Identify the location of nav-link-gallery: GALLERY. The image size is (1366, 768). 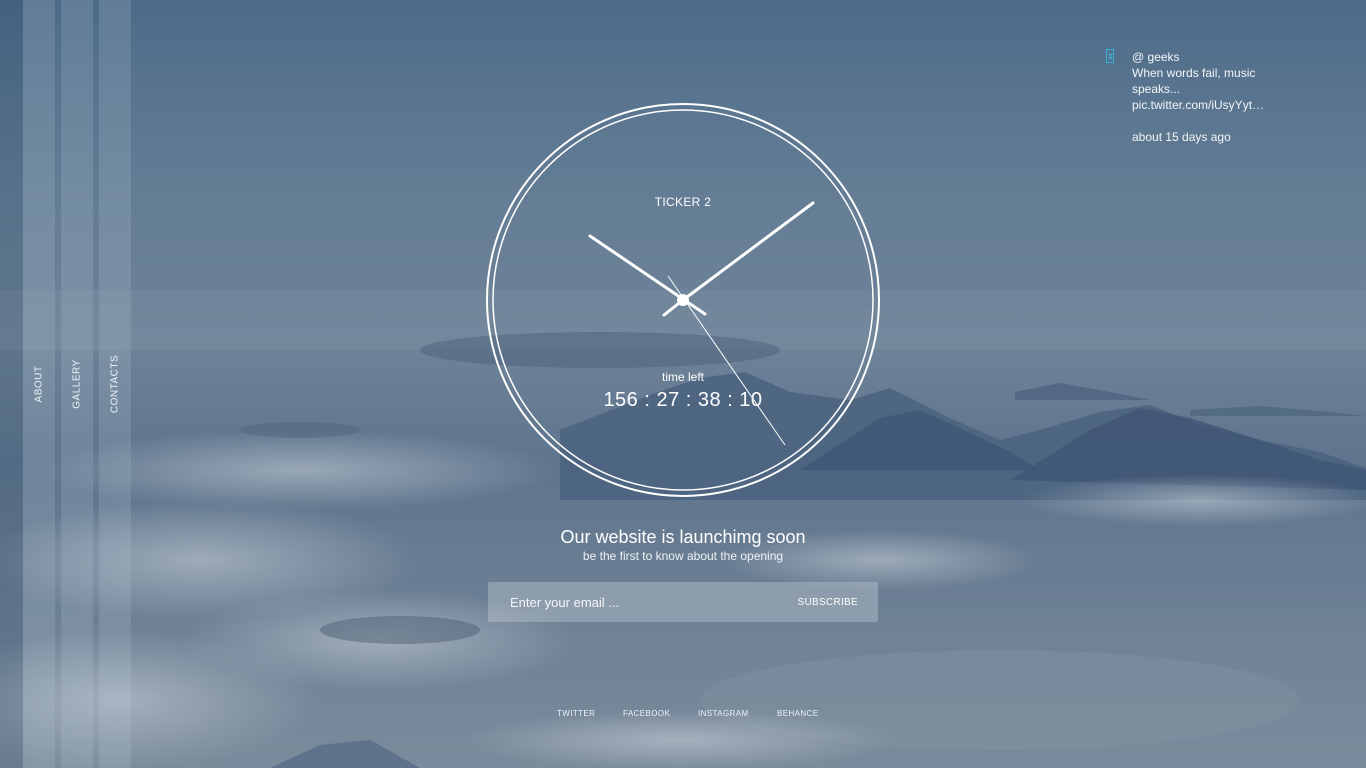
(77, 383).